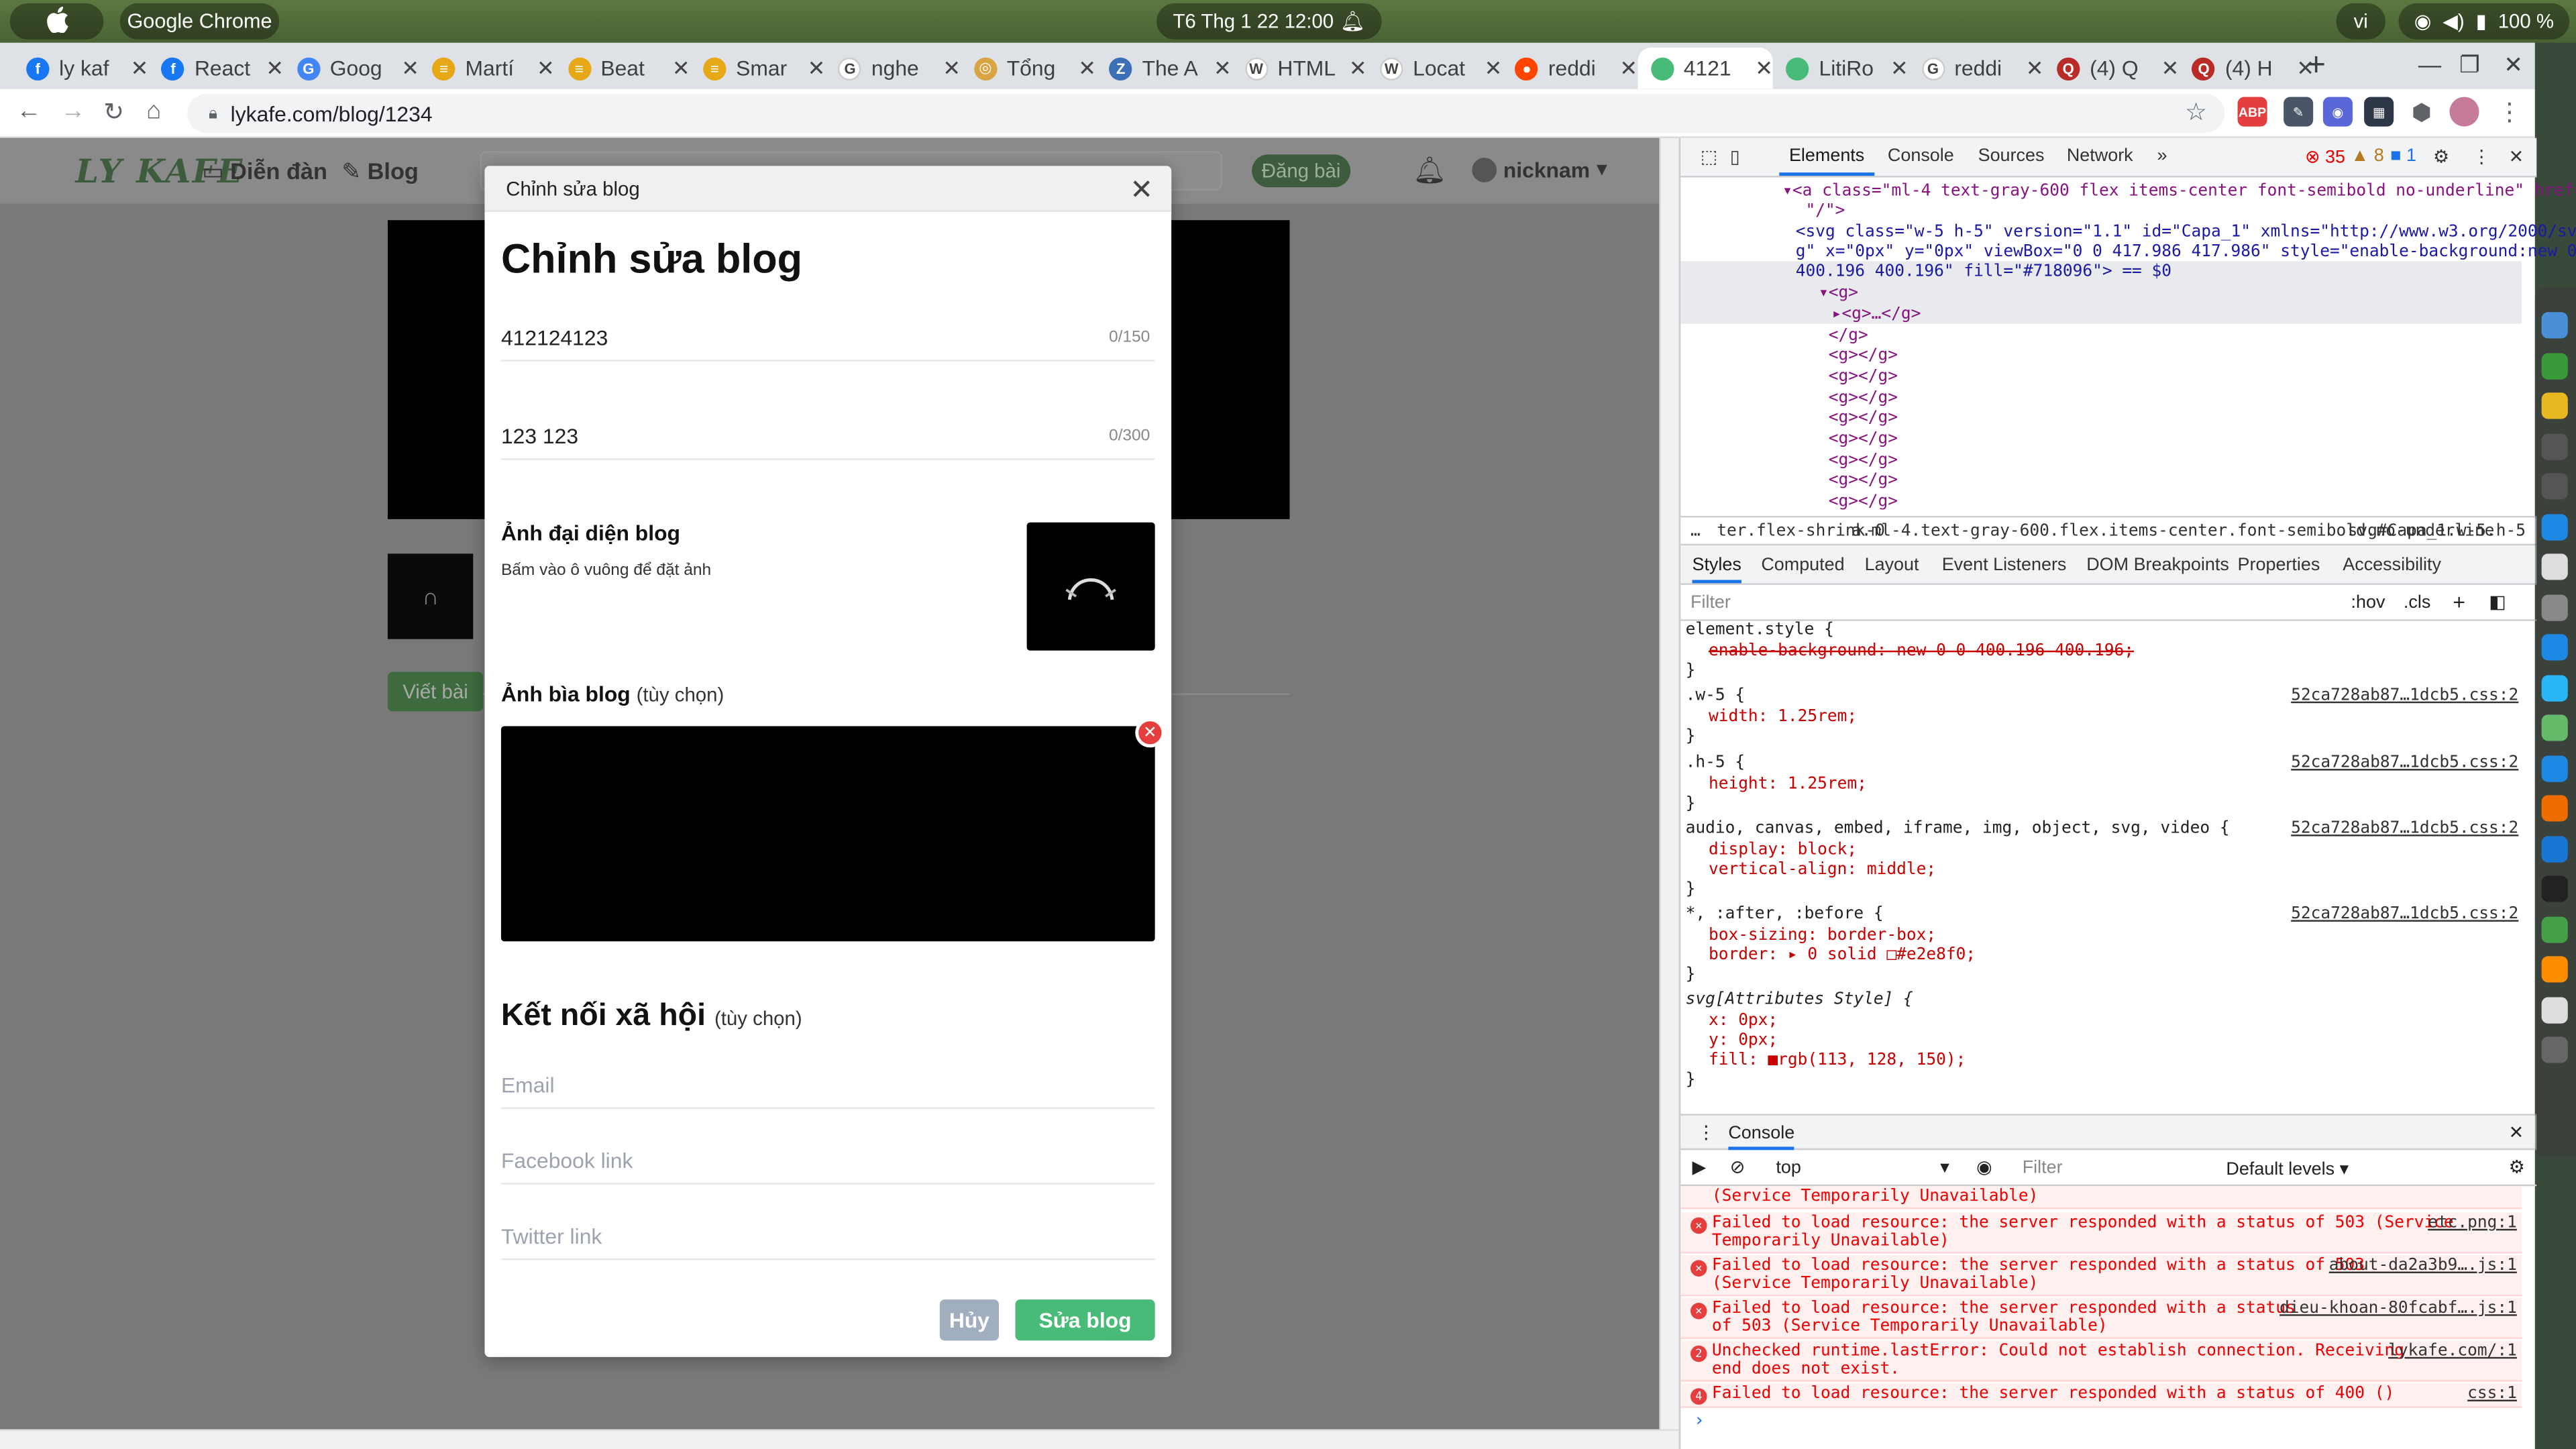 This screenshot has width=2576, height=1449. I want to click on browser-tab: ≡ Smar ✕, so click(757, 68).